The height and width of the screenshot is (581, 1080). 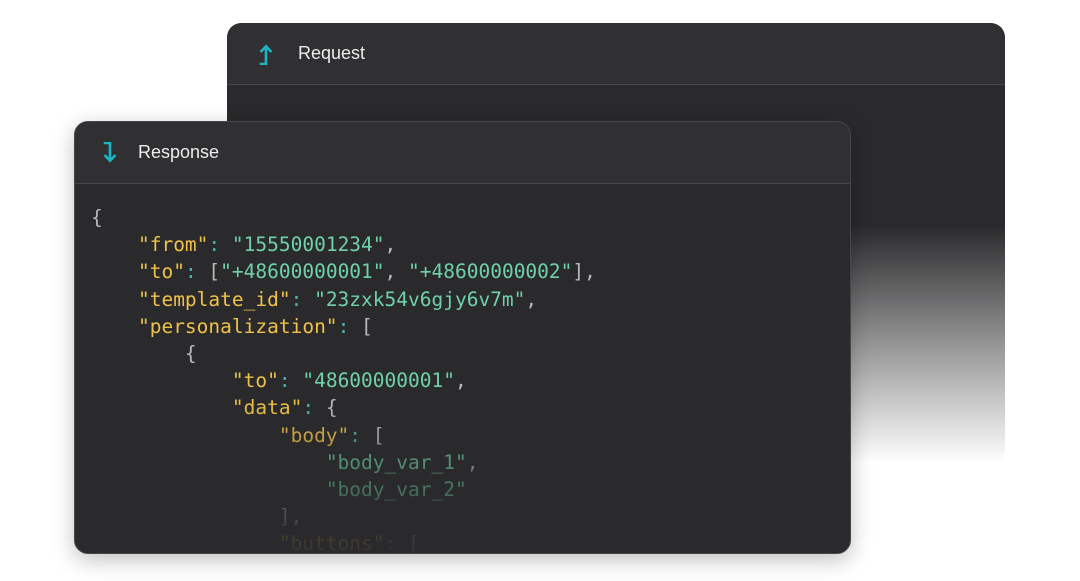 What do you see at coordinates (470, 244) in the screenshot?
I see `code-line: "from": "15550001234",` at bounding box center [470, 244].